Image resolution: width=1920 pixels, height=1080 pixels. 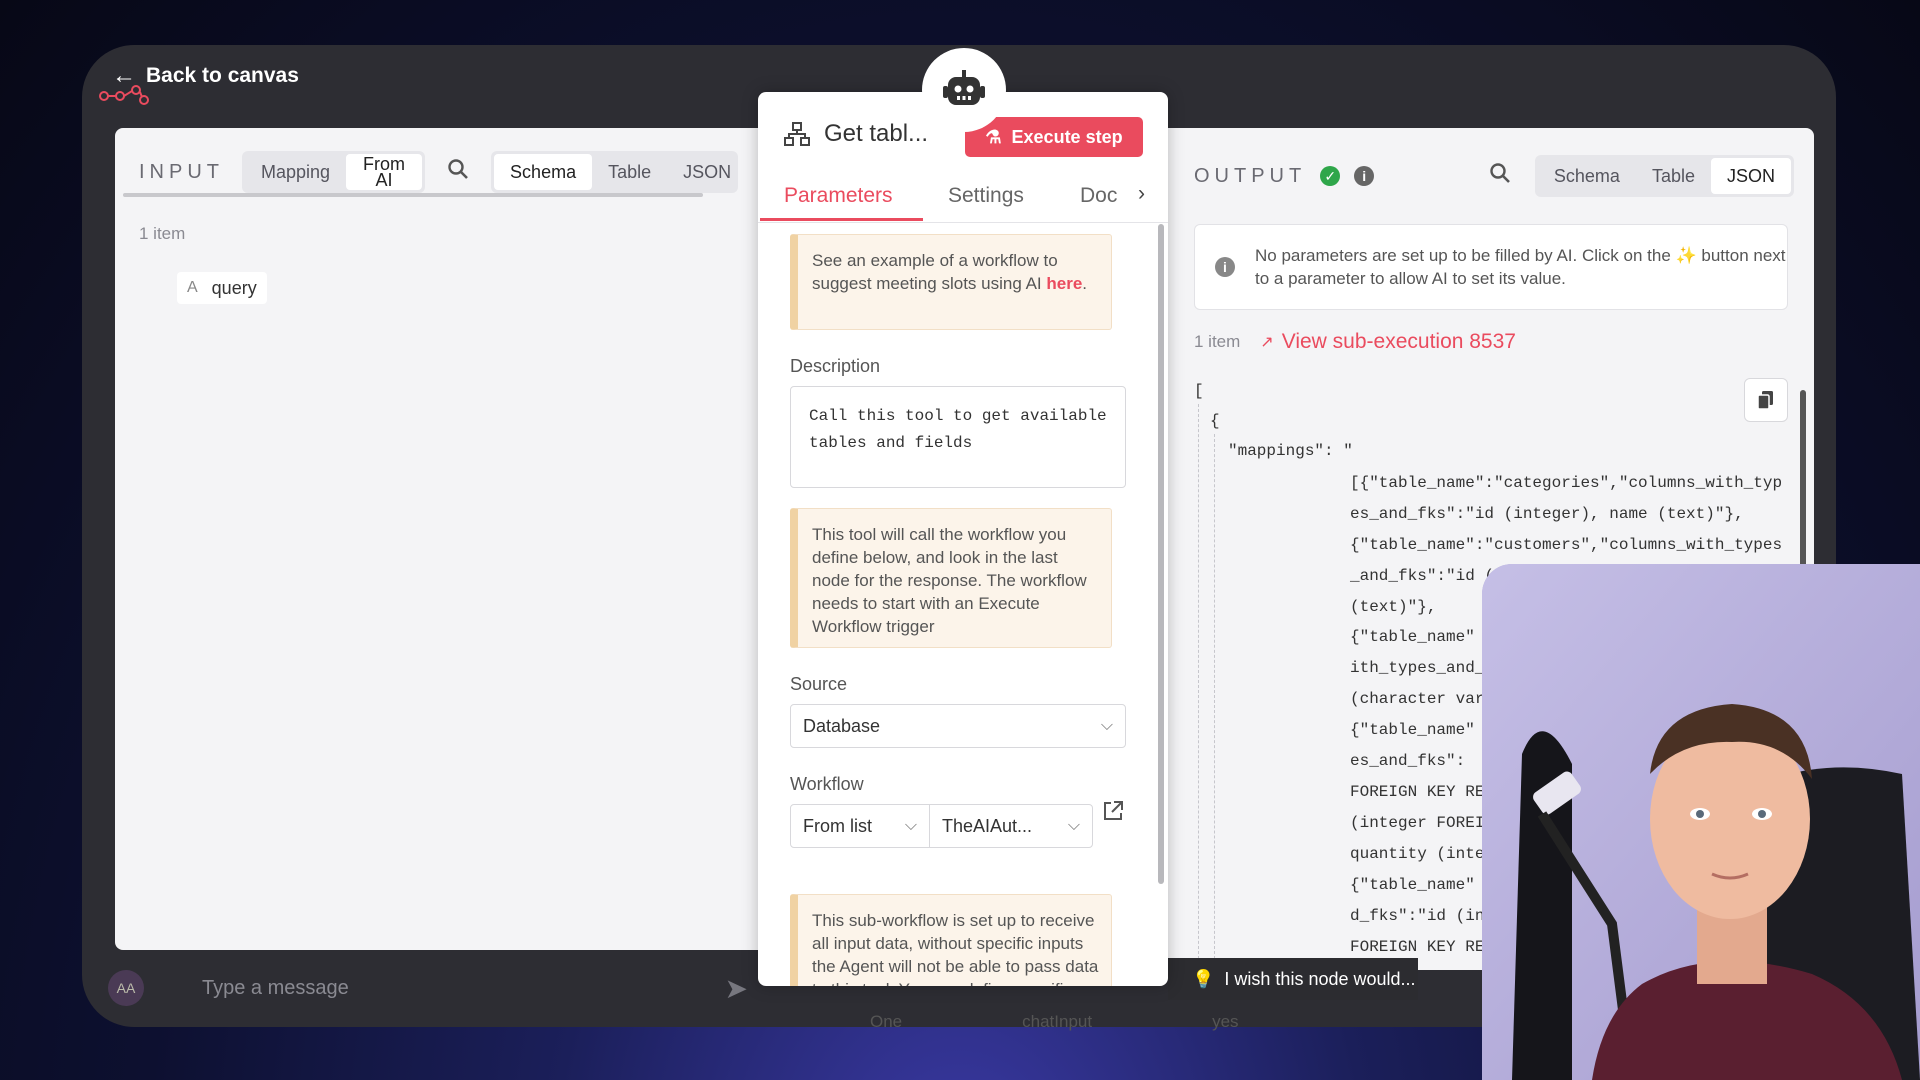 I want to click on json-line: {, so click(x=1215, y=421).